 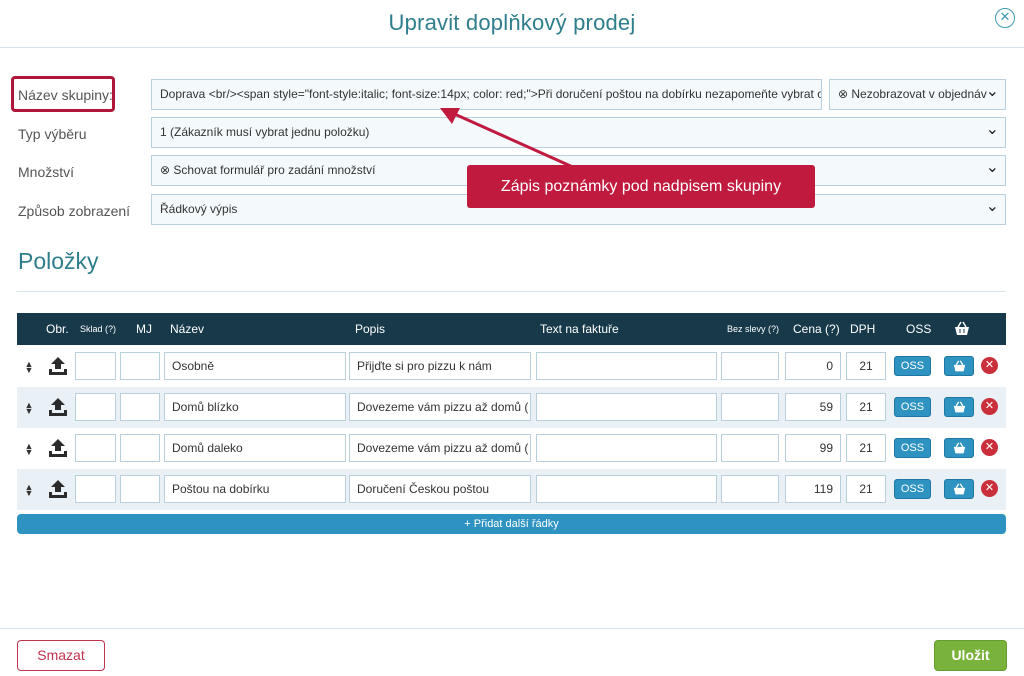 I want to click on dialog-title: Upravit doplňkový prodej, so click(x=512, y=22).